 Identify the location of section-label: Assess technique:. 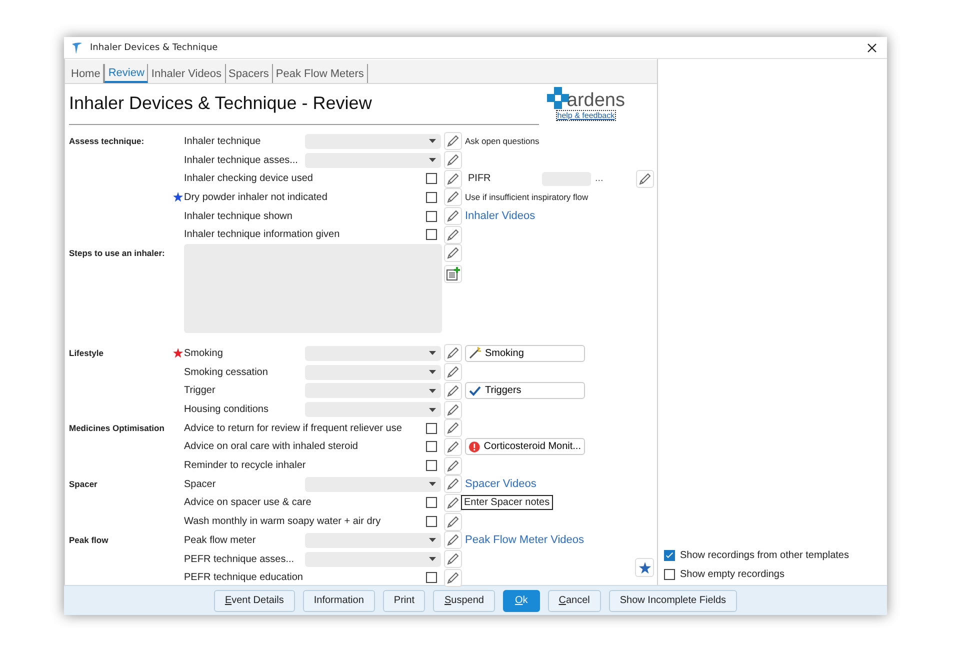
(106, 141).